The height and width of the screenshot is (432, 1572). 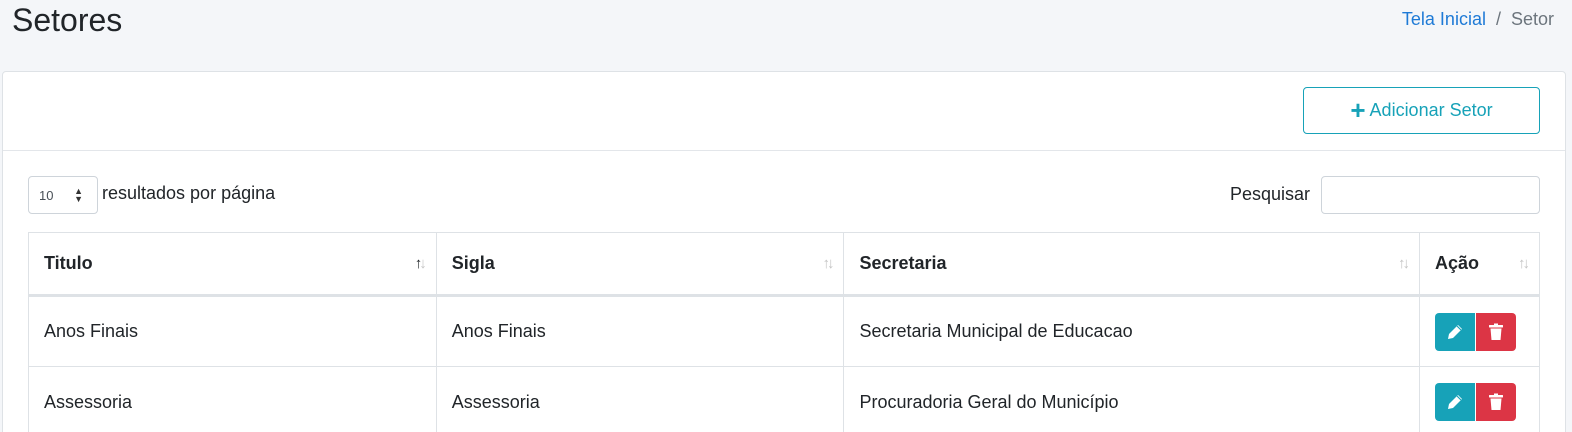 What do you see at coordinates (640, 331) in the screenshot?
I see `cell-sigla: Anos Finais` at bounding box center [640, 331].